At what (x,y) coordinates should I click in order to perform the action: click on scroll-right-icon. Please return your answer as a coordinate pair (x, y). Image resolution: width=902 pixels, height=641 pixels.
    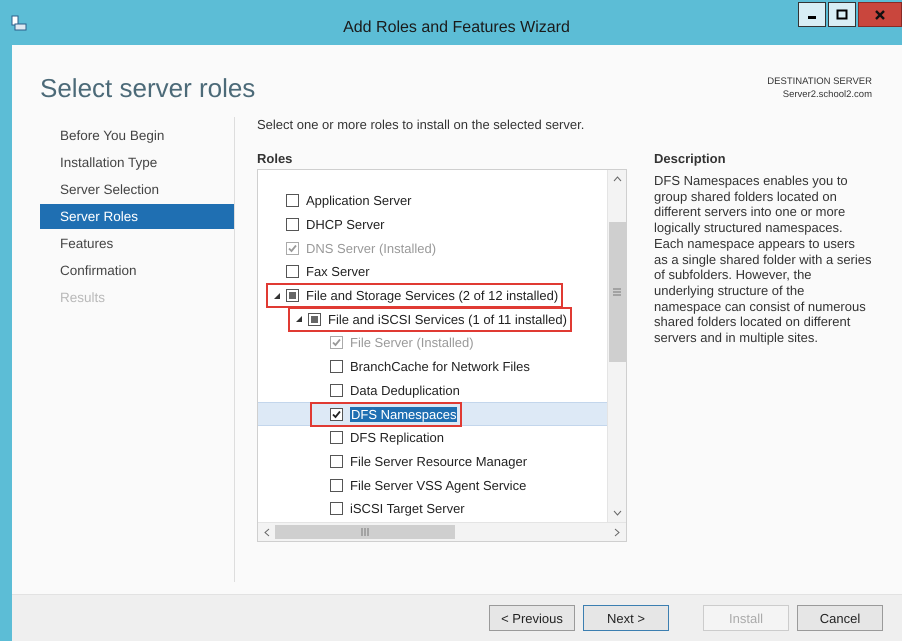
    Looking at the image, I should click on (617, 532).